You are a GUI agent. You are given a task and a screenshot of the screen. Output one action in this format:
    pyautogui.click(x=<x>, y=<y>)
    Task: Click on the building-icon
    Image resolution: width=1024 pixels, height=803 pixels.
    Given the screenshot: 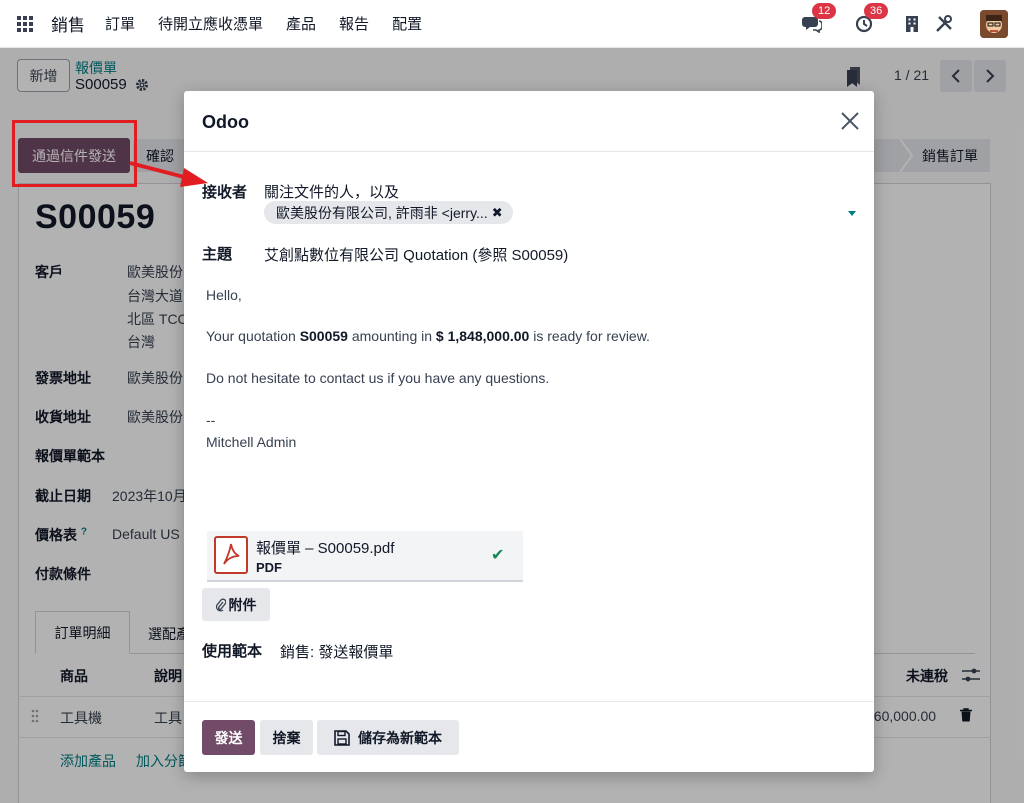 What is the action you would take?
    pyautogui.click(x=912, y=24)
    